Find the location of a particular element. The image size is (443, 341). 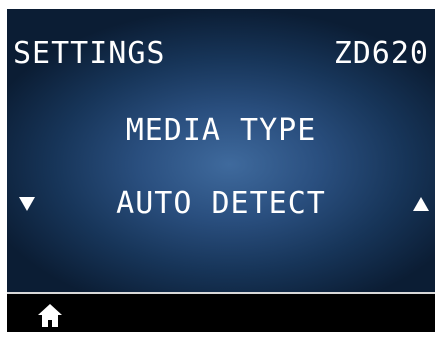

home-icon is located at coordinates (50, 315).